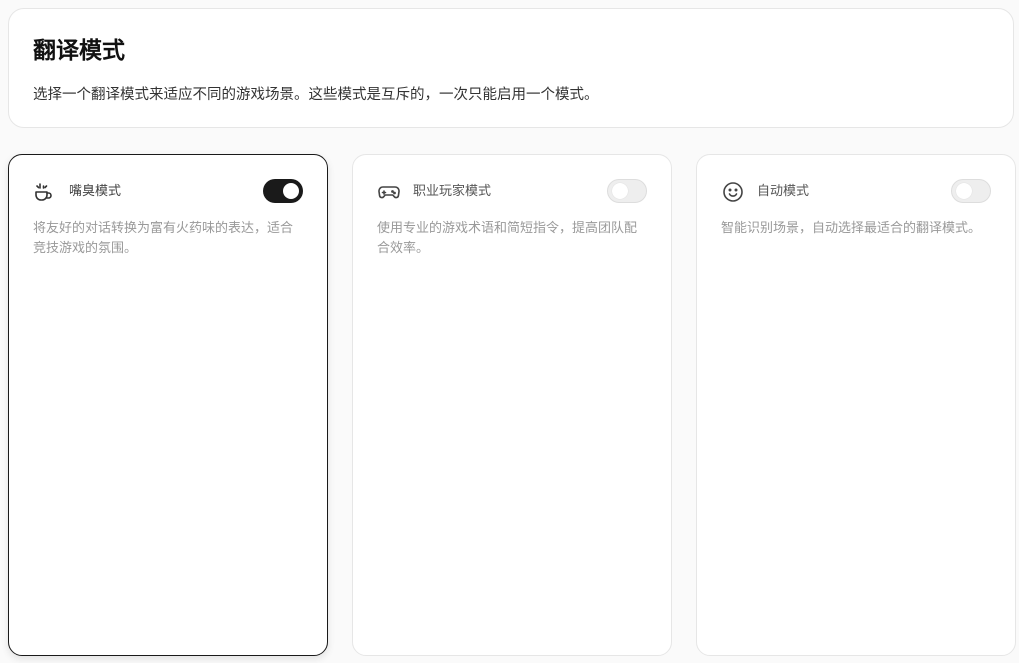  I want to click on mode-title: 职业玩家模式, so click(452, 191).